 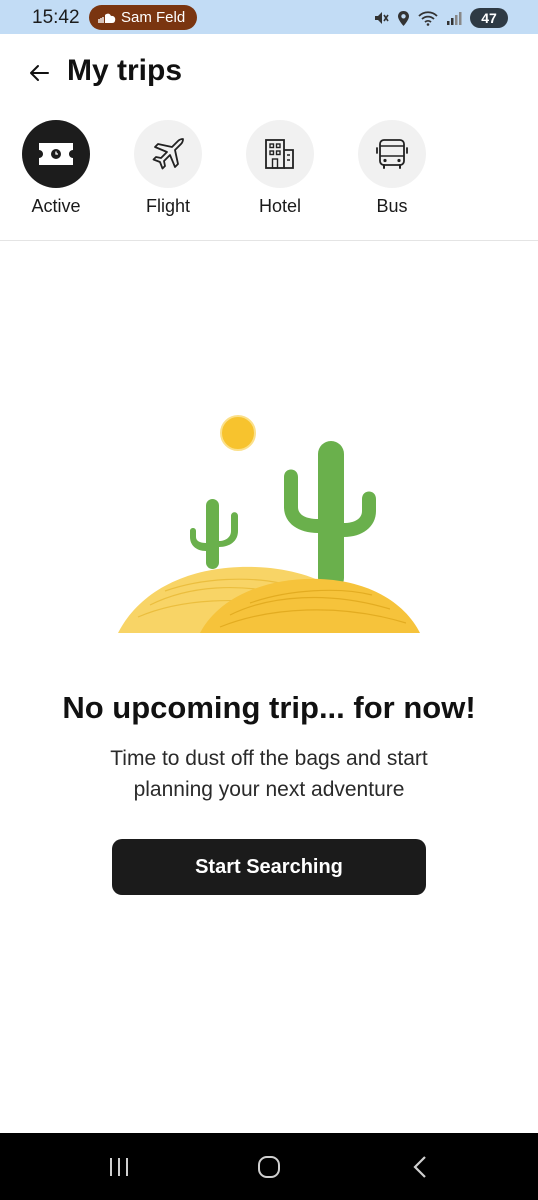 I want to click on back-icon, so click(x=419, y=1167).